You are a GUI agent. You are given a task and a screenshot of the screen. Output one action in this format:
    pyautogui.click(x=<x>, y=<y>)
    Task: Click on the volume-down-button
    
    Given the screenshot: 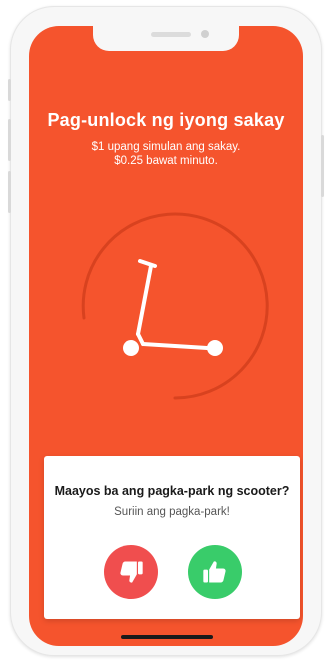 What is the action you would take?
    pyautogui.click(x=9, y=192)
    